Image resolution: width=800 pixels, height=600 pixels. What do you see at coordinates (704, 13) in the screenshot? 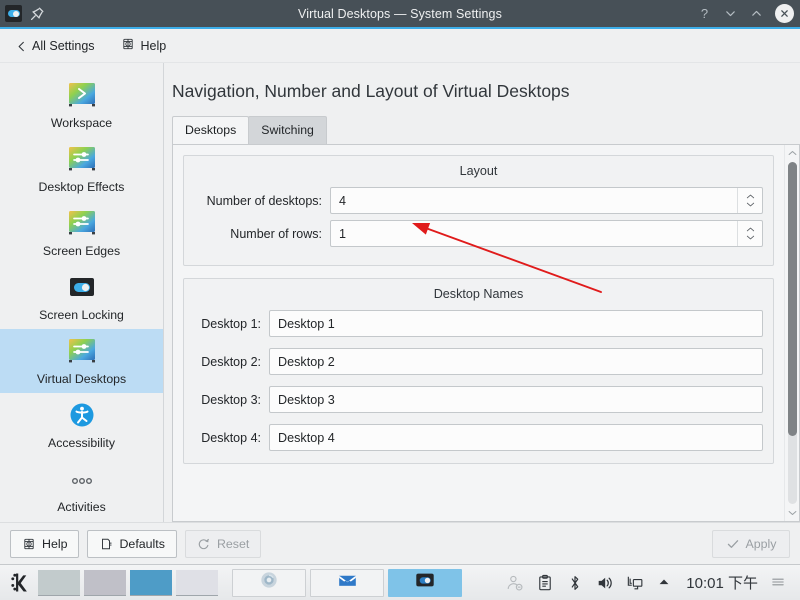
I see `help-titlebar-button: ?` at bounding box center [704, 13].